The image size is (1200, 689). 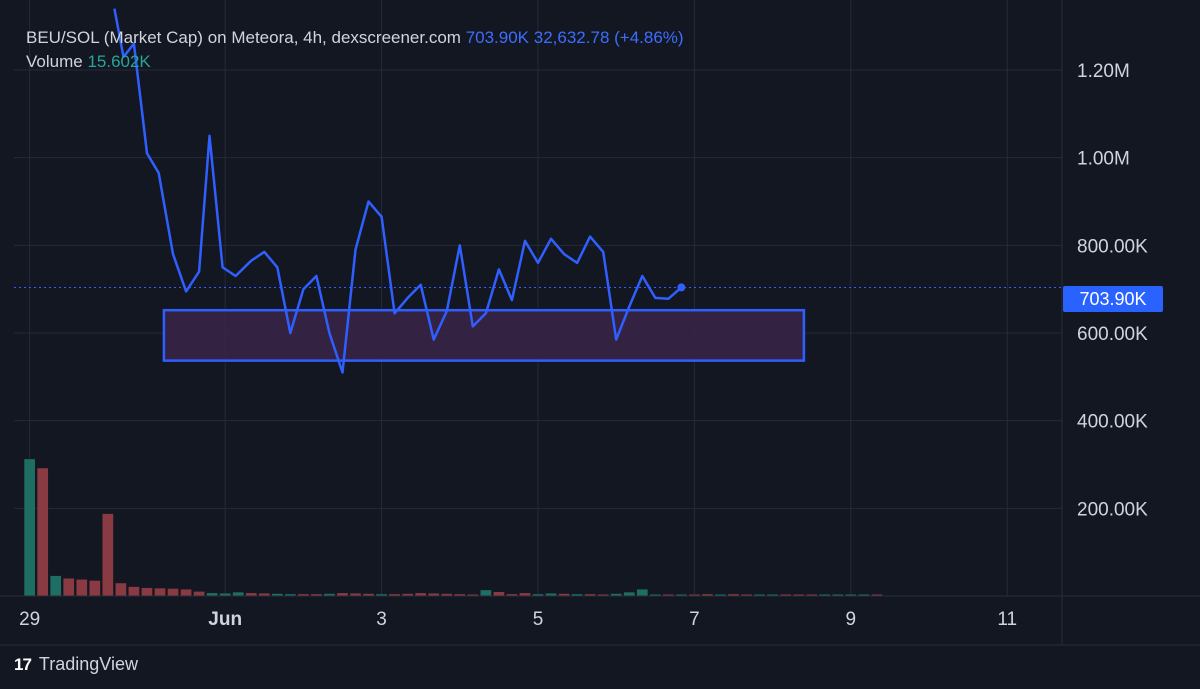 What do you see at coordinates (694, 619) in the screenshot?
I see `x-tick-label: 7` at bounding box center [694, 619].